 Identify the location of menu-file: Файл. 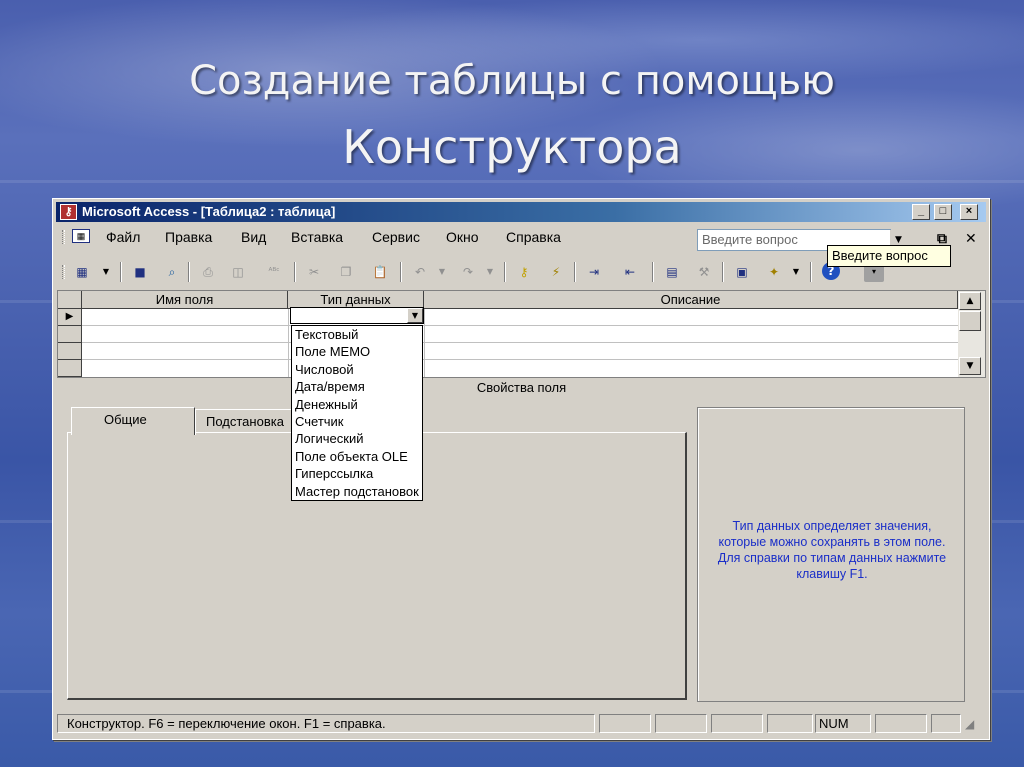
(123, 237).